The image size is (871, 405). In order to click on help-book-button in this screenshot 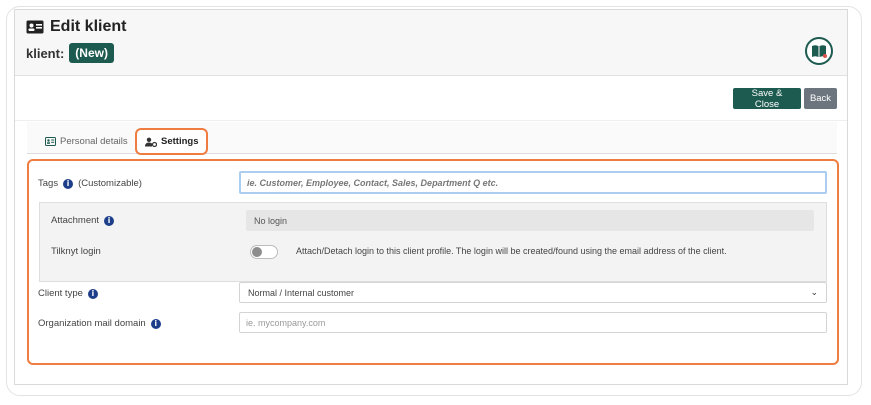, I will do `click(819, 51)`.